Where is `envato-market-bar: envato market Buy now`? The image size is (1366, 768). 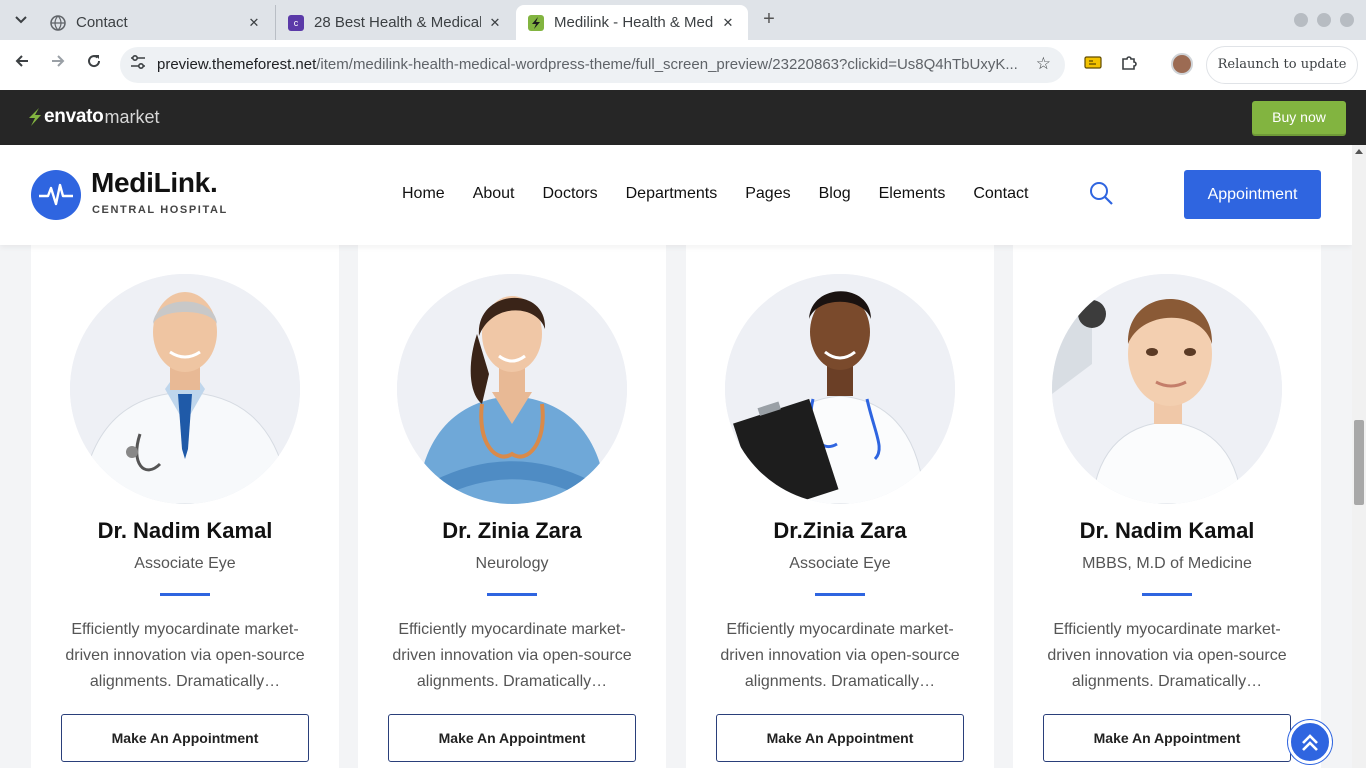 envato-market-bar: envato market Buy now is located at coordinates (683, 117).